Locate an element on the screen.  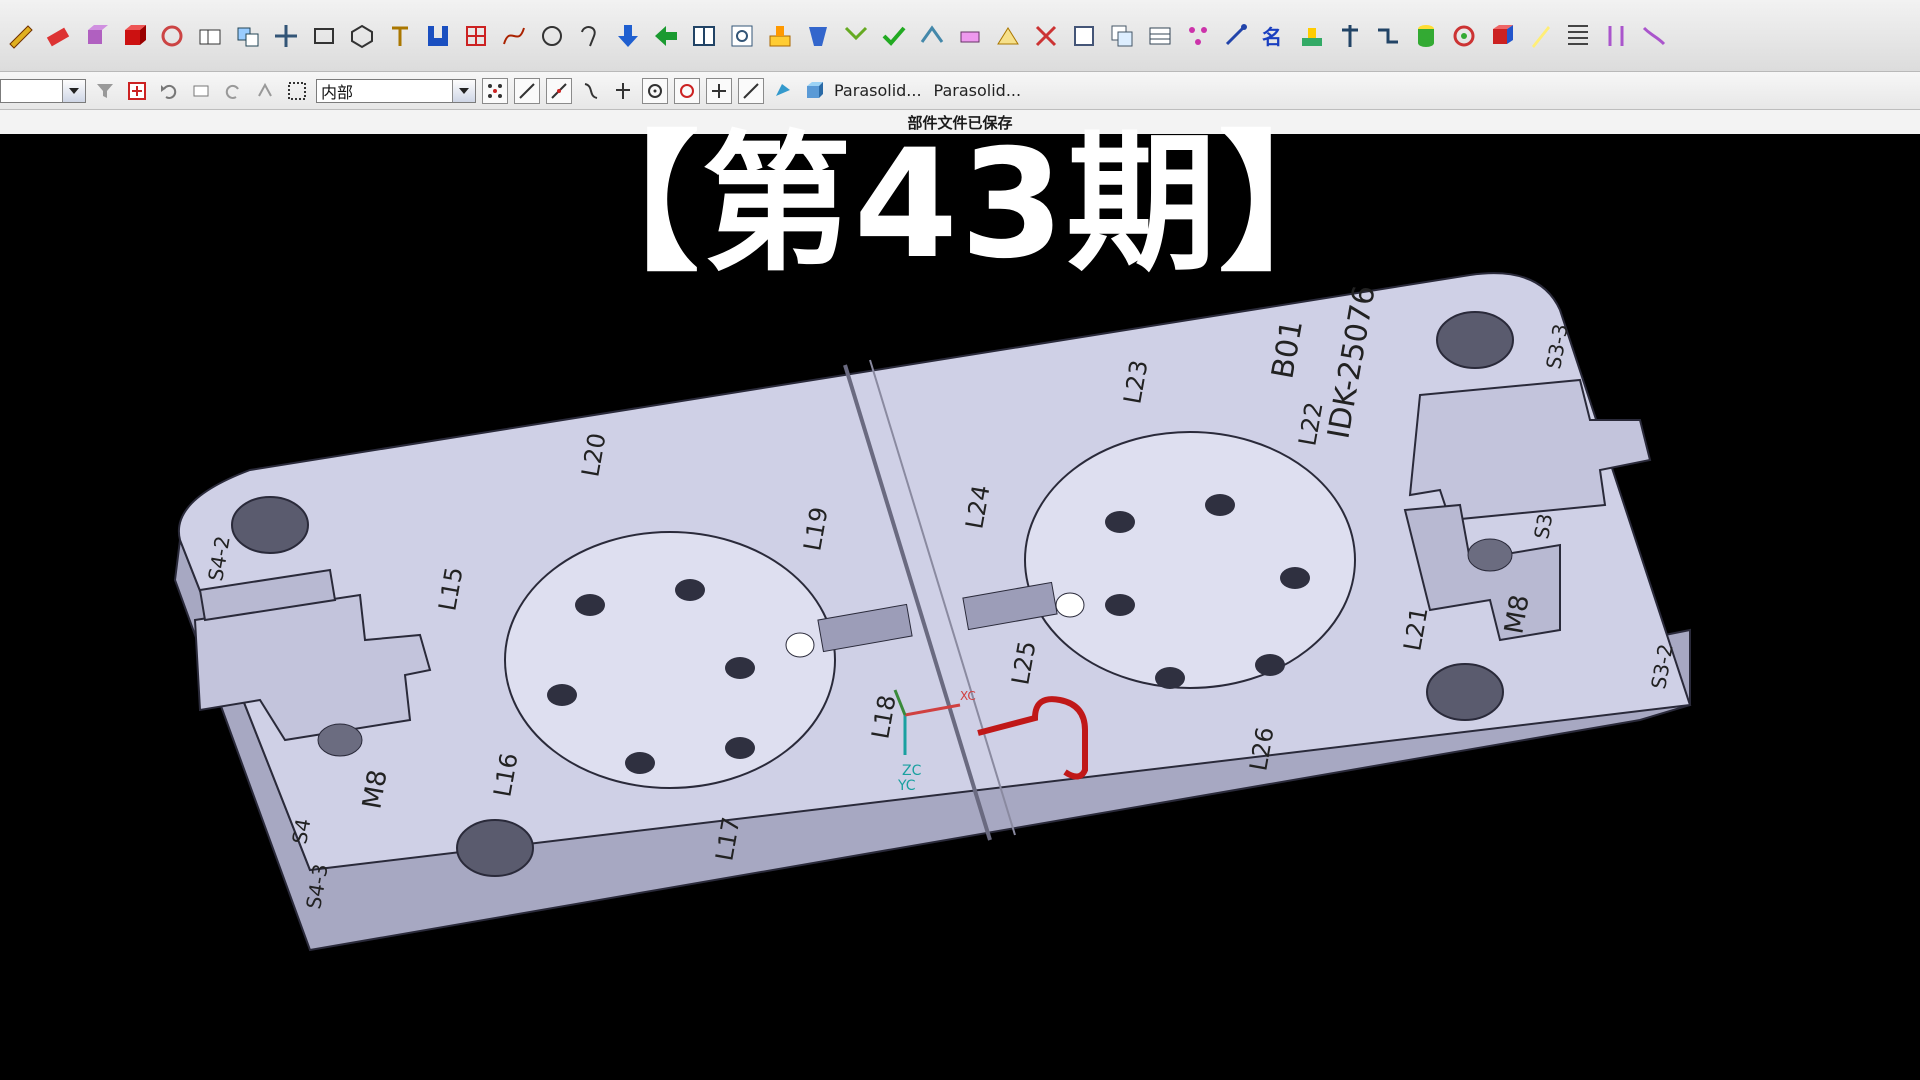
grid-icon is located at coordinates (476, 36).